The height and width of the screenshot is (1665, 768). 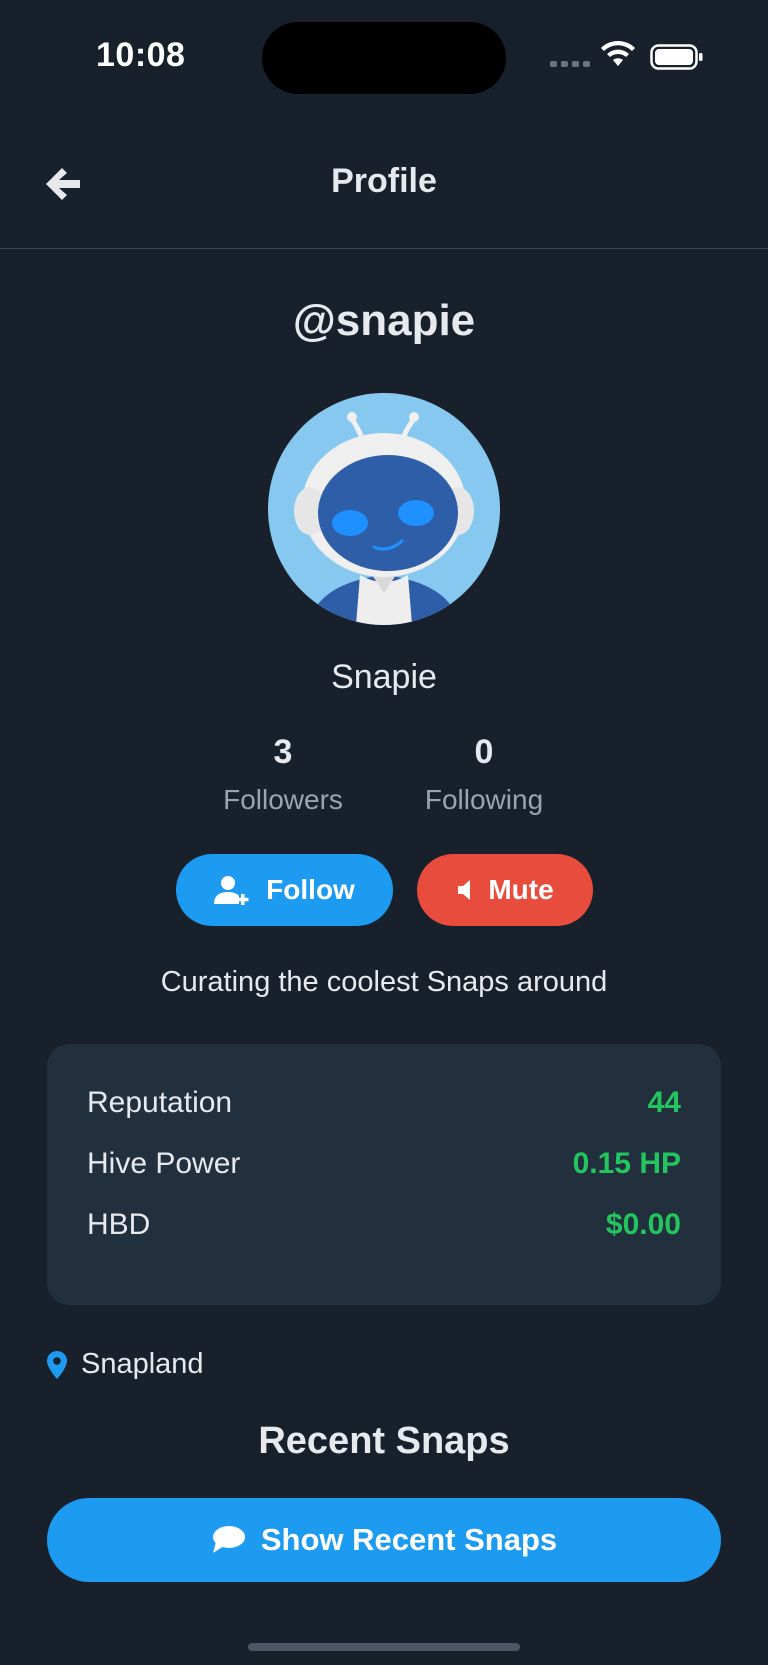 What do you see at coordinates (664, 1102) in the screenshot?
I see `reputation-value: 44` at bounding box center [664, 1102].